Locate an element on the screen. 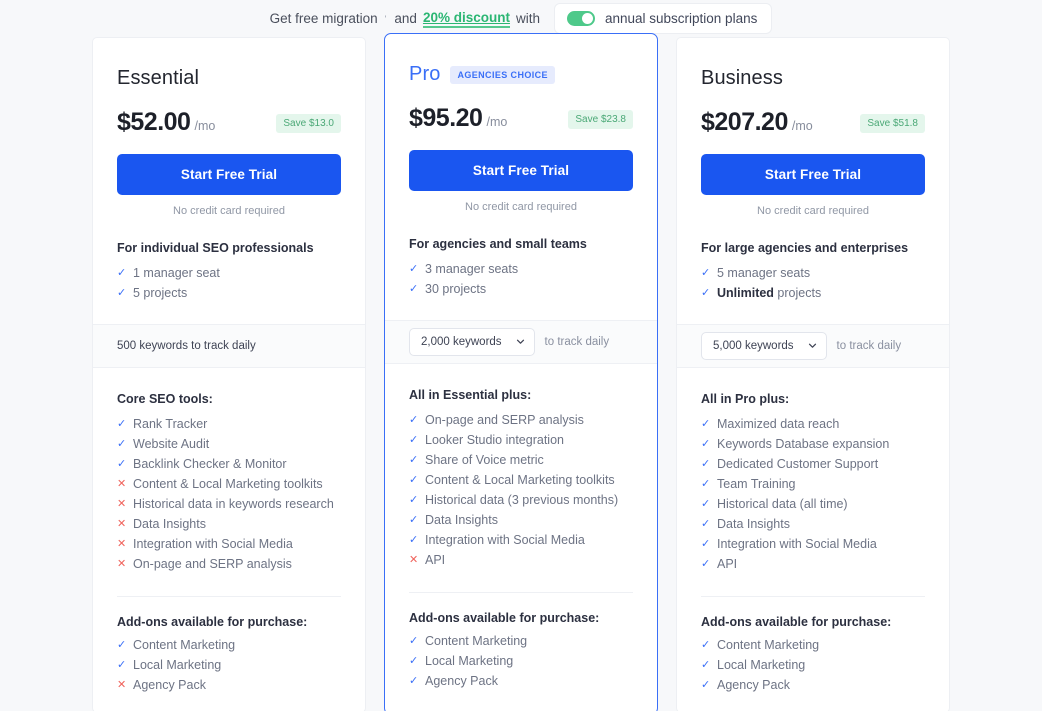 This screenshot has width=1042, height=711. addons-title: Add-ons available for purchase: is located at coordinates (212, 622).